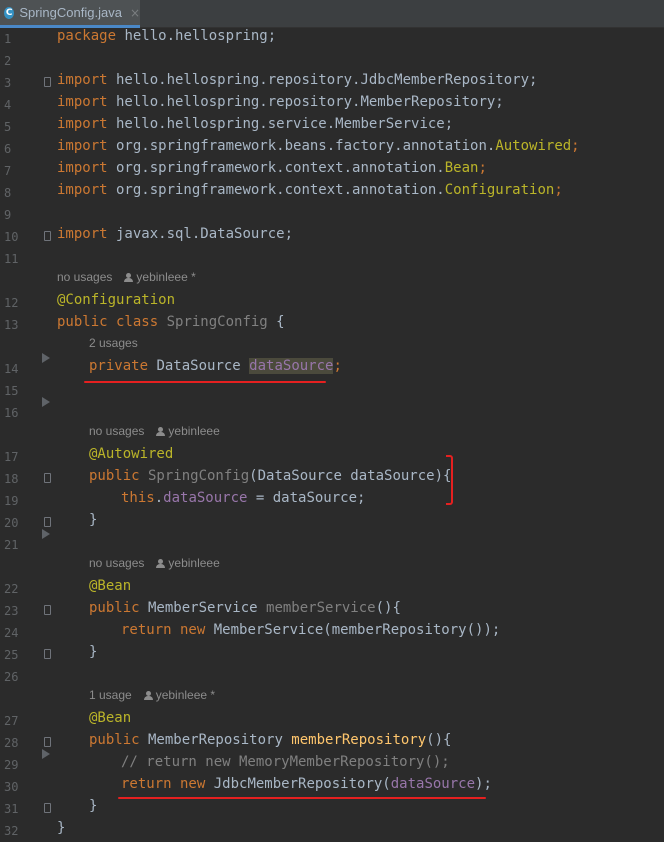  I want to click on gutter-line: 8, so click(22, 193).